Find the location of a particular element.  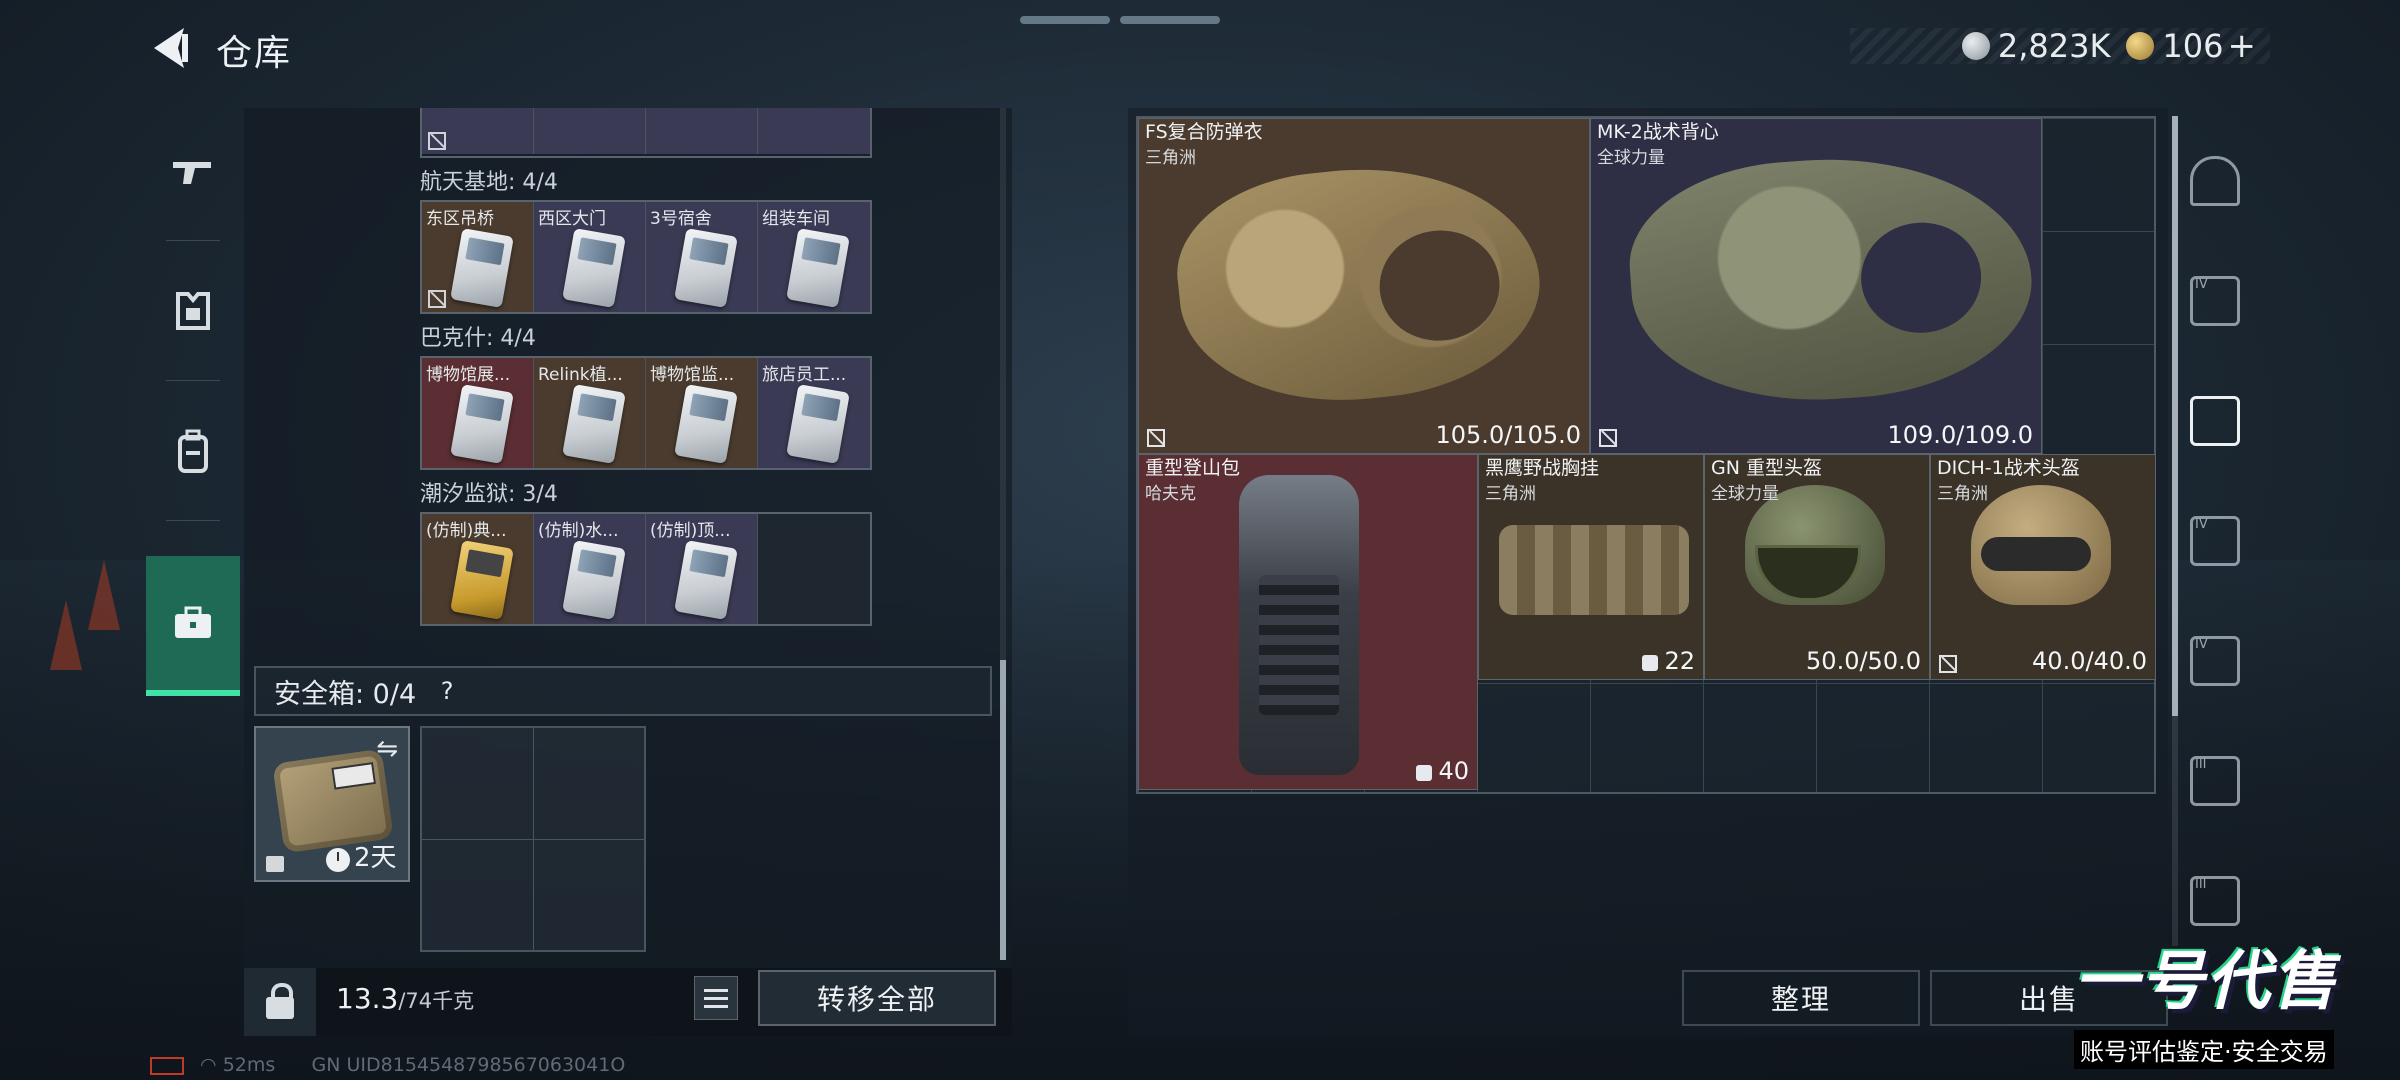

equip-item-backpack: 重型登山包 哈夫克 40 is located at coordinates (1308, 622).